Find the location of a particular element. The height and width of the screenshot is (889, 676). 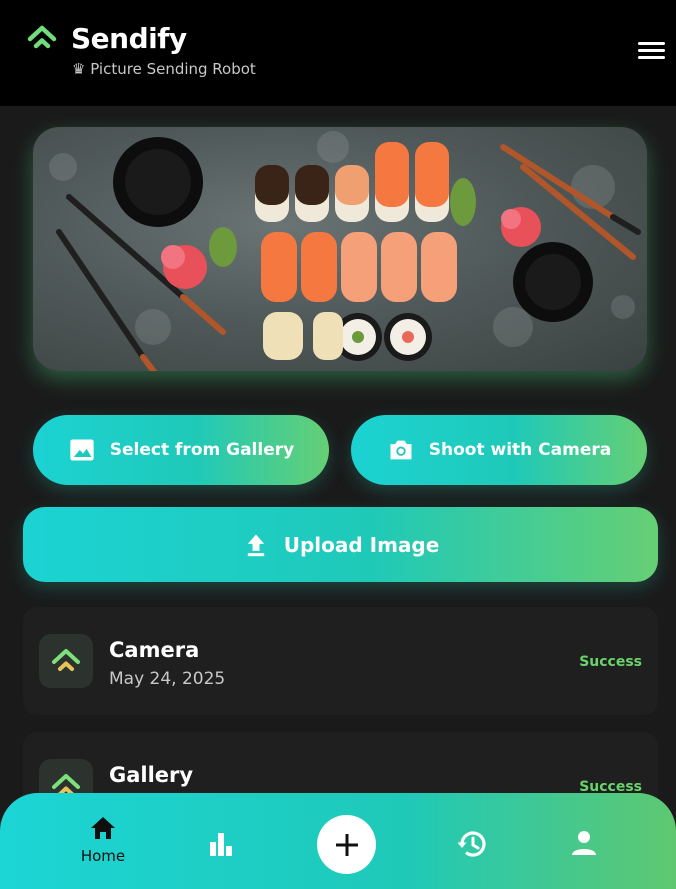

history-item: Camera May 24, 2025 Success is located at coordinates (340, 661).